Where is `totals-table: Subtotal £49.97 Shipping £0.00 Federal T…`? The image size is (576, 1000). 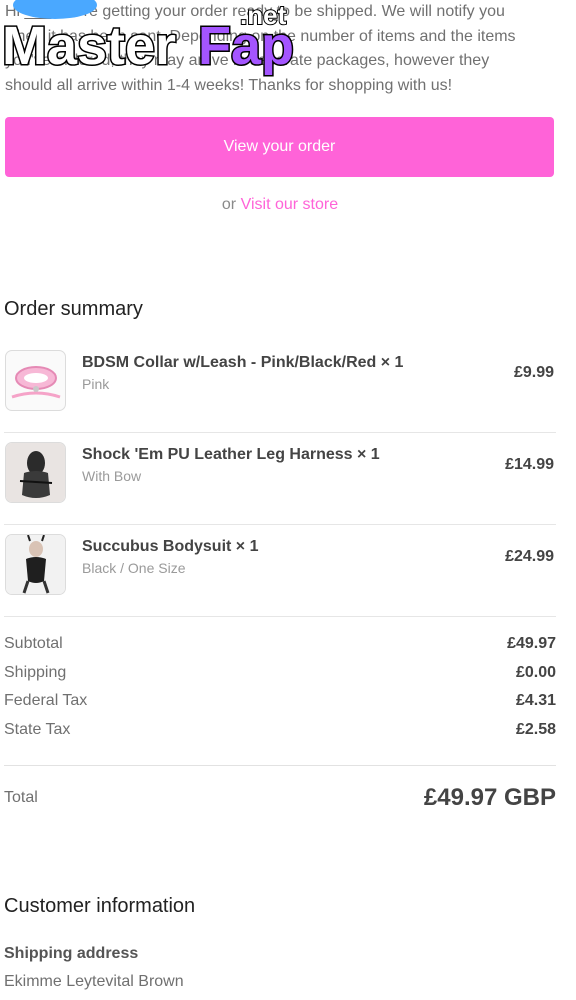 totals-table: Subtotal £49.97 Shipping £0.00 Federal T… is located at coordinates (280, 687).